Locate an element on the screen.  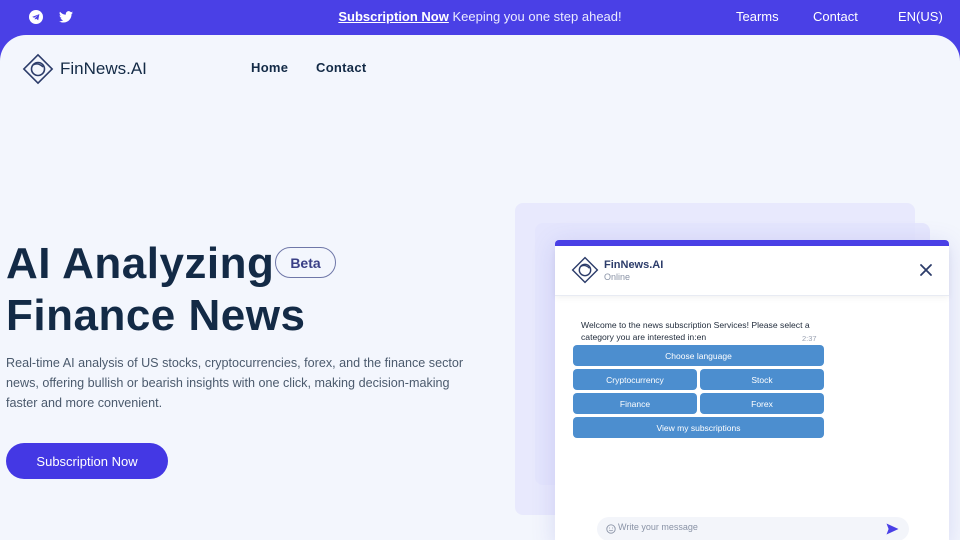
terms-link: Tearms is located at coordinates (757, 16).